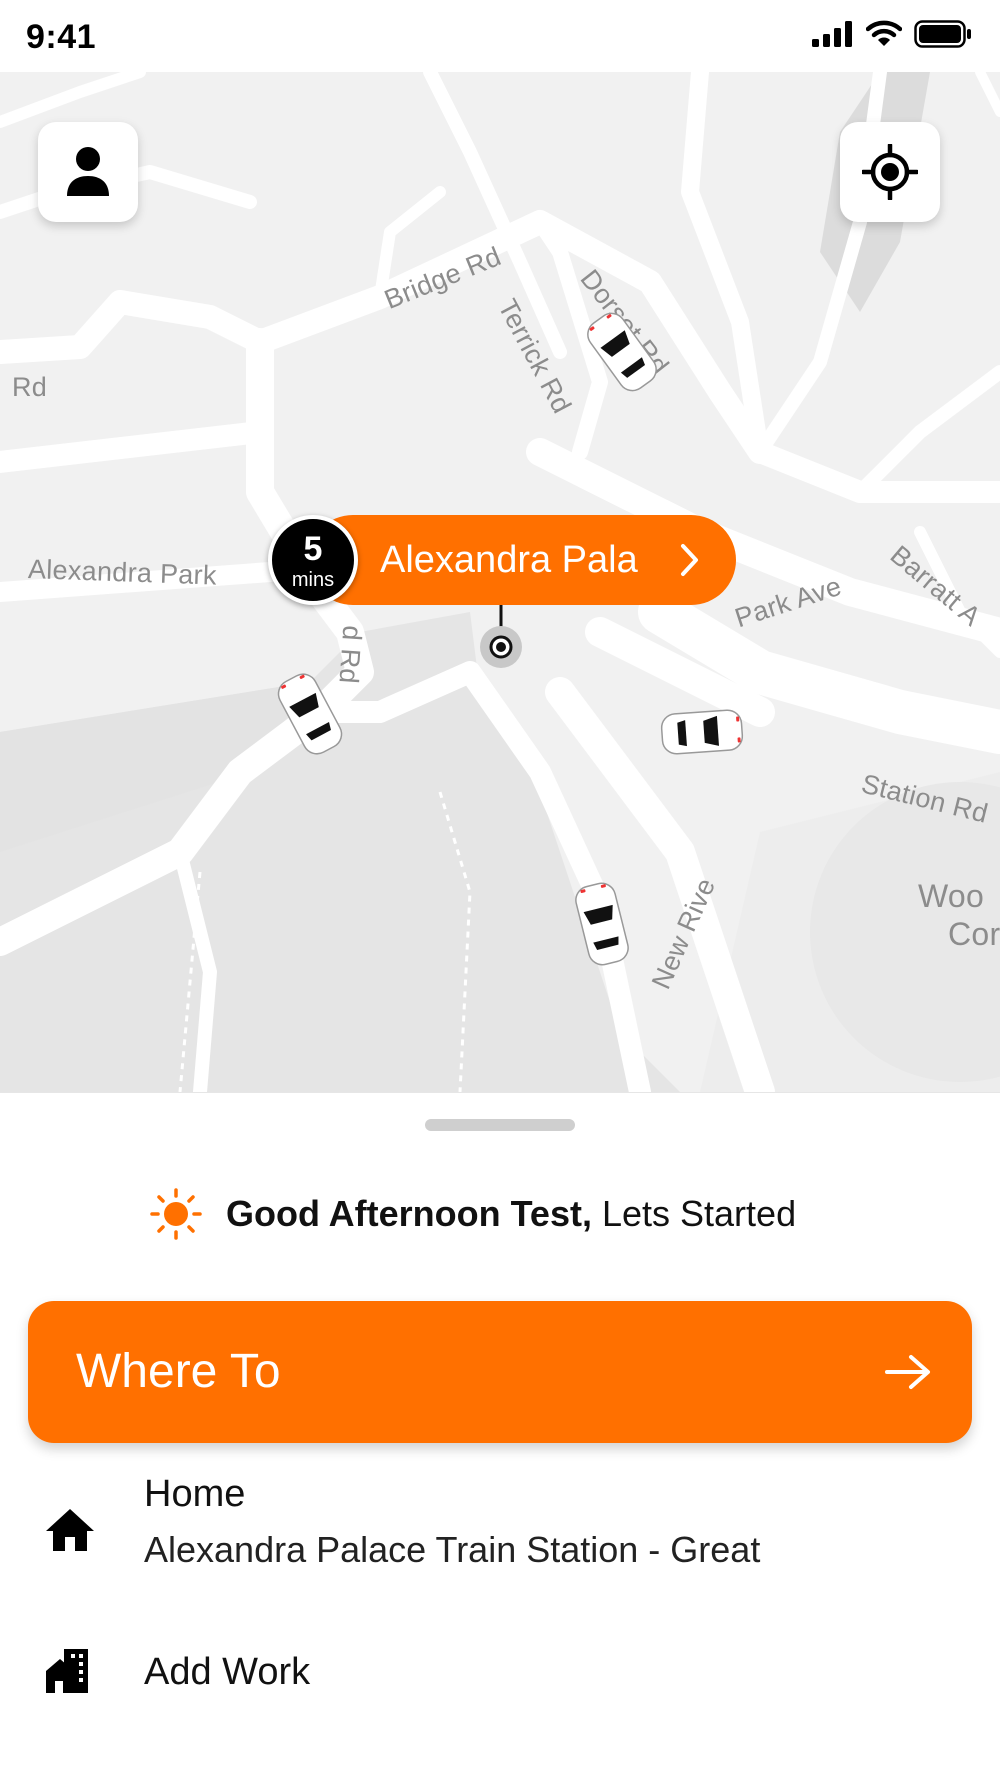 The width and height of the screenshot is (1000, 1779). Describe the element at coordinates (67, 1671) in the screenshot. I see `work-building-icon` at that location.